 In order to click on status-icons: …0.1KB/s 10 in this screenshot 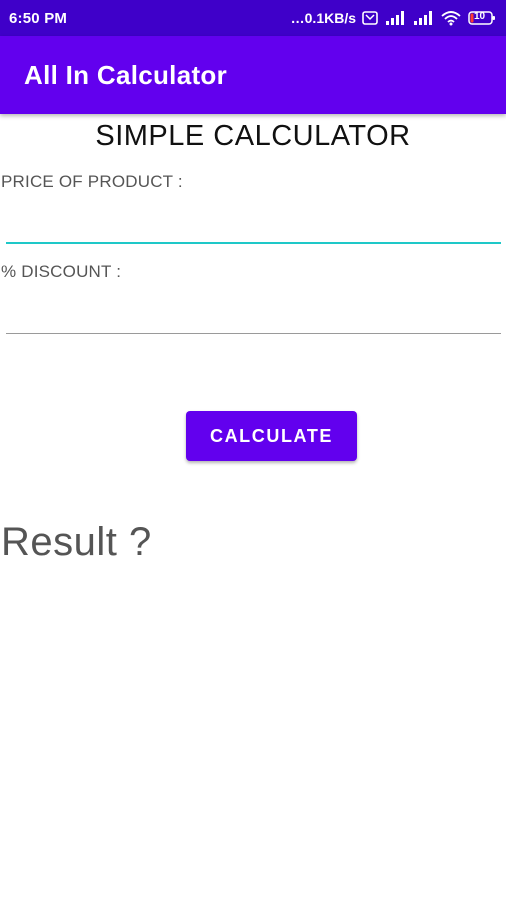, I will do `click(393, 18)`.